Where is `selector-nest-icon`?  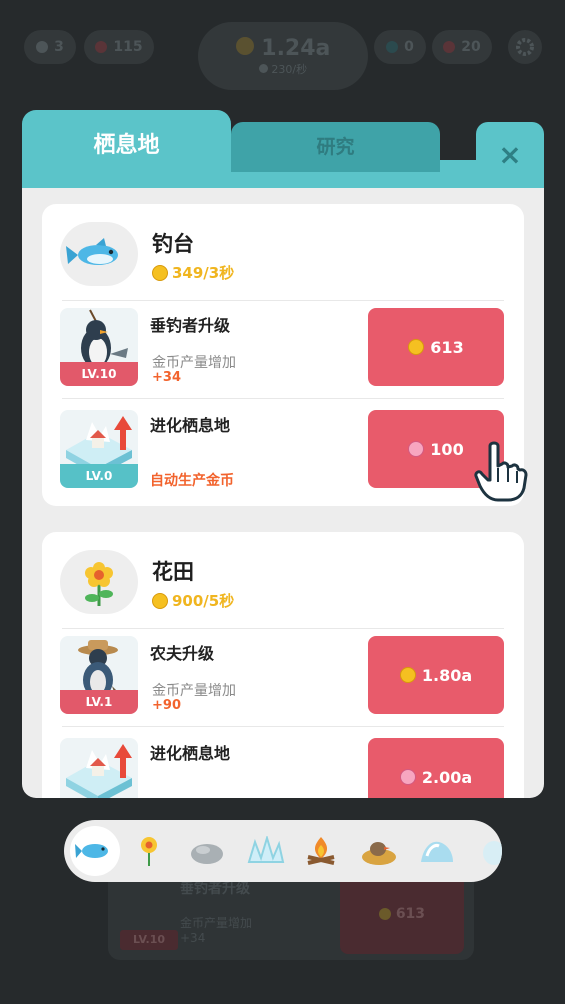 selector-nest-icon is located at coordinates (379, 851).